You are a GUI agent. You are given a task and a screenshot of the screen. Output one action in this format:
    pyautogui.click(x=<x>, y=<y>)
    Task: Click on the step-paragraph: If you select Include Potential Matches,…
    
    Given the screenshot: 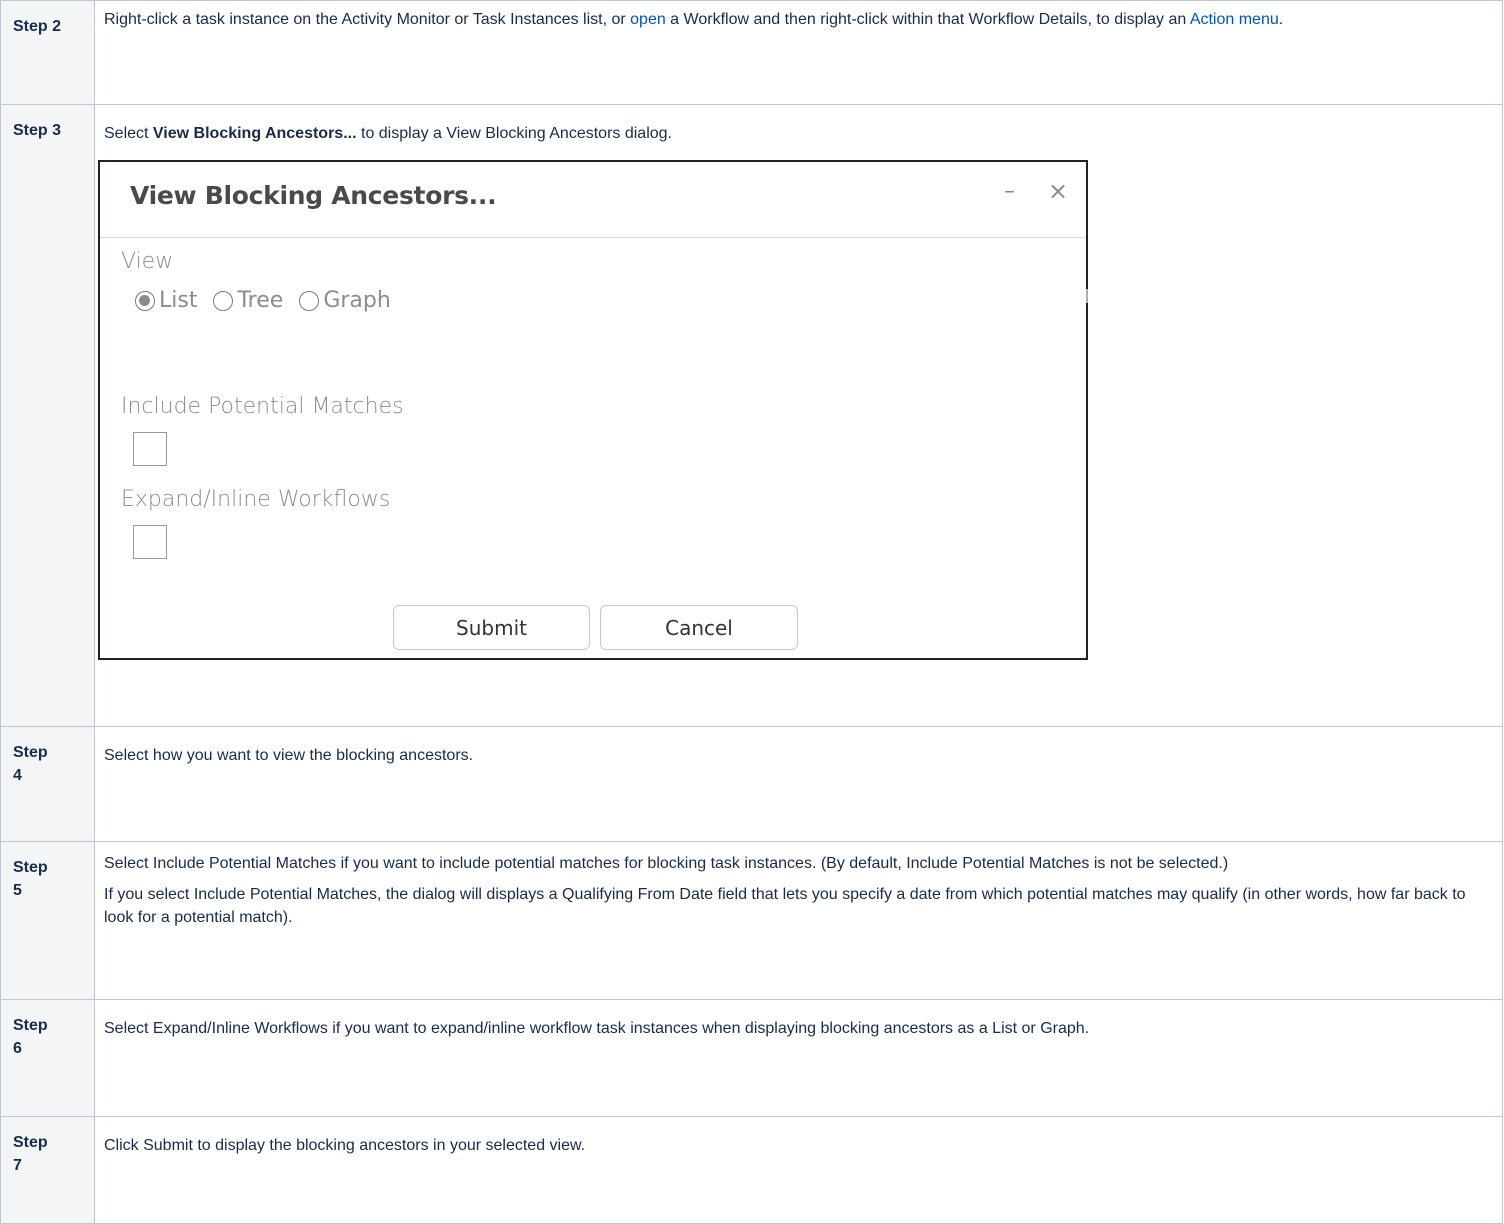 What is the action you would take?
    pyautogui.click(x=785, y=906)
    